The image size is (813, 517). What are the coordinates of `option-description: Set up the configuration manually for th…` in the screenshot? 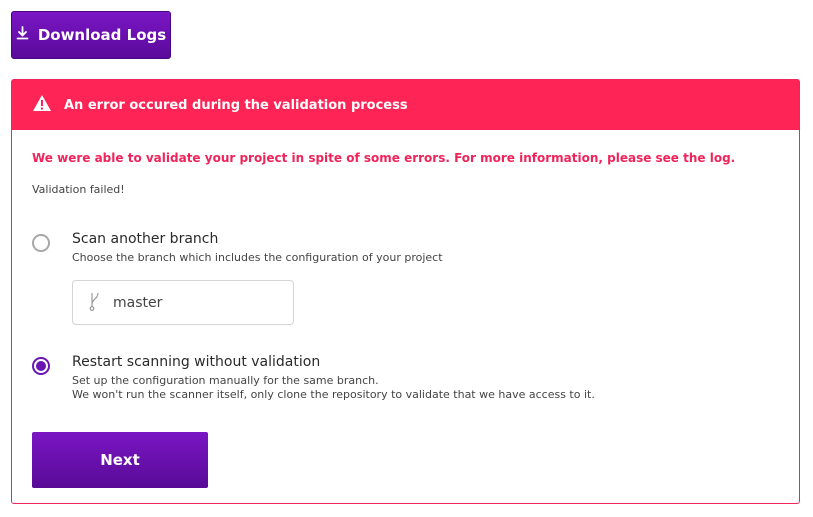 It's located at (333, 388).